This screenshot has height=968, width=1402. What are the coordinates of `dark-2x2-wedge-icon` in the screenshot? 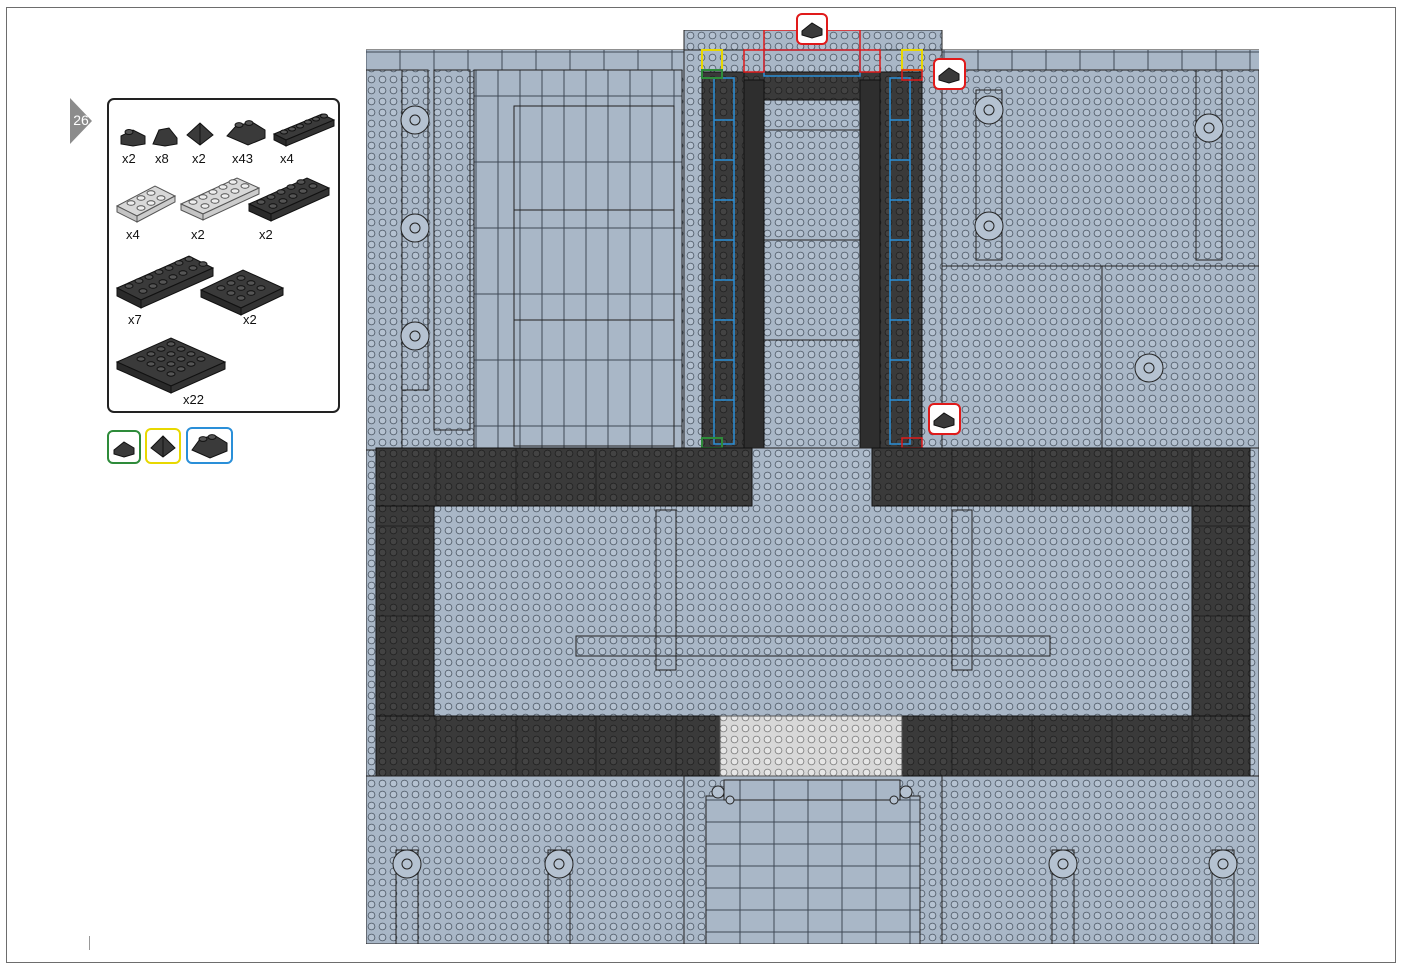 It's located at (246, 133).